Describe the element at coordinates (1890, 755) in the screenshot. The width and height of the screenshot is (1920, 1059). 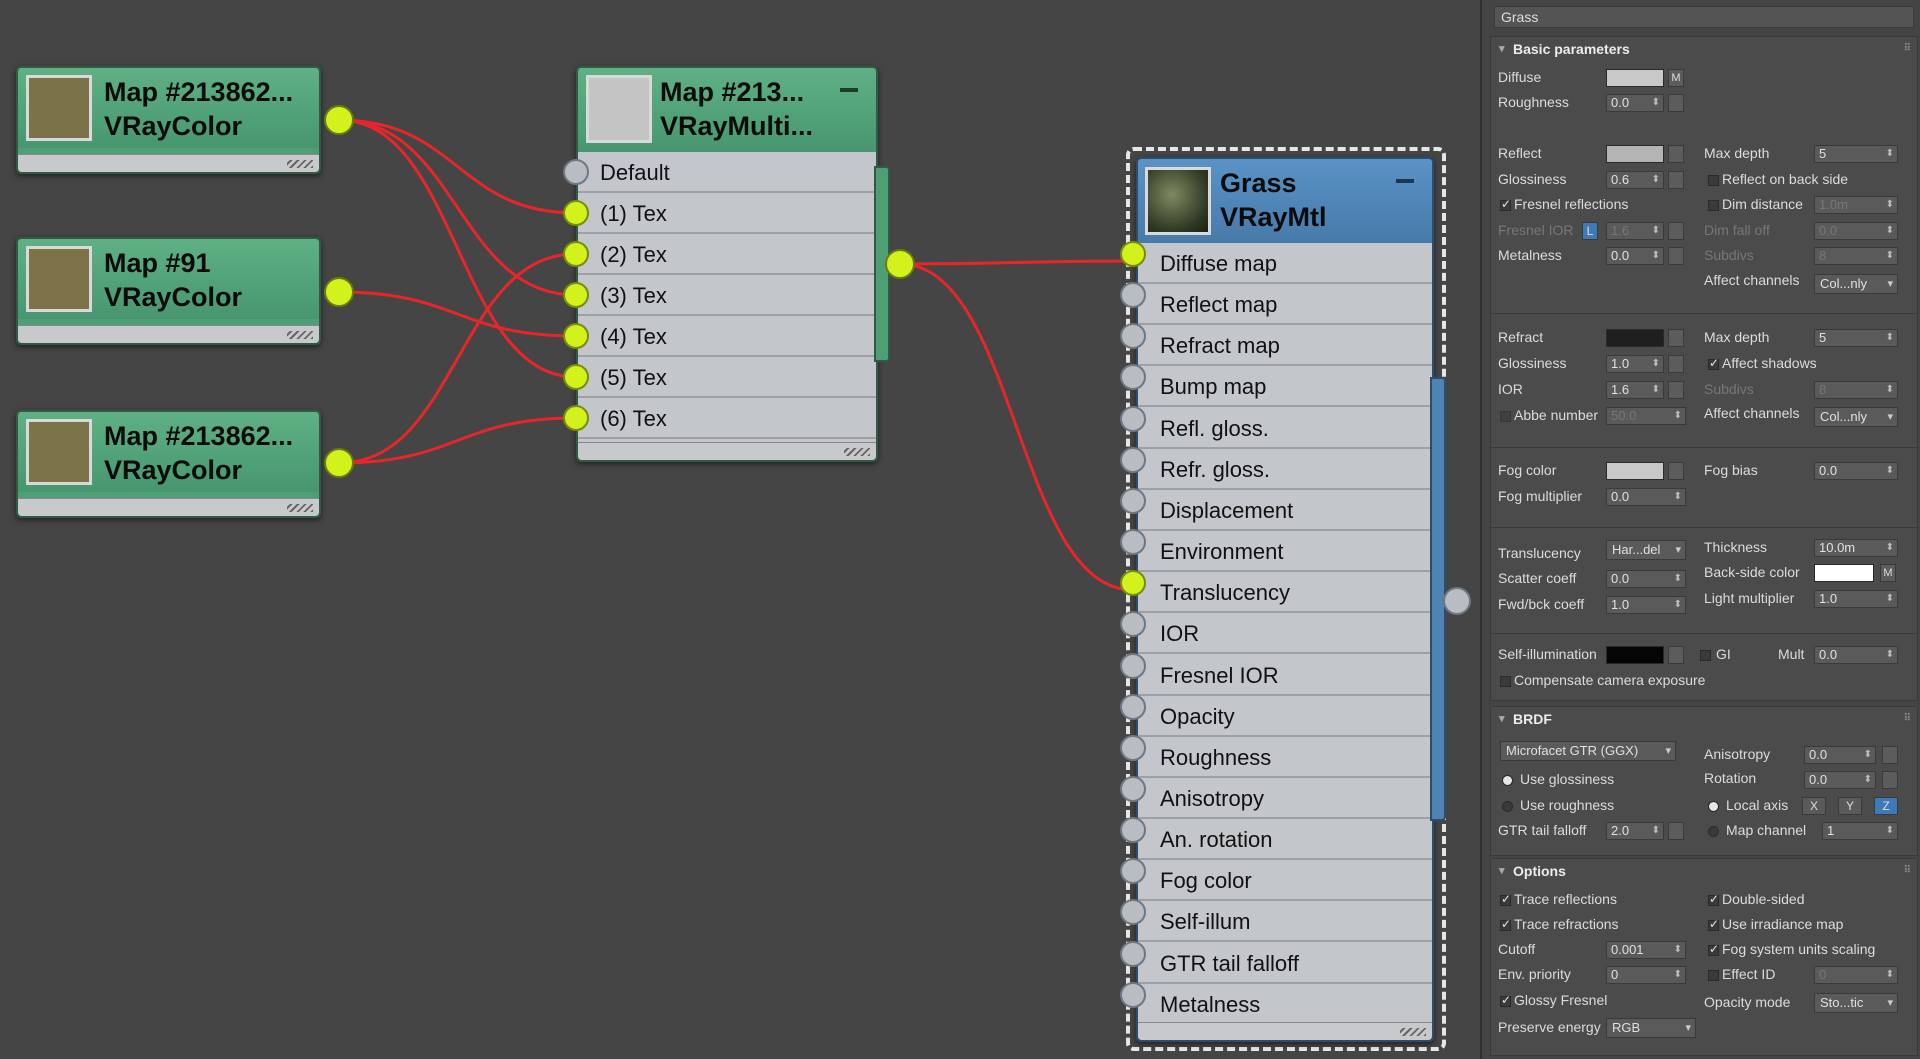
I see `anisotropy-map-button` at that location.